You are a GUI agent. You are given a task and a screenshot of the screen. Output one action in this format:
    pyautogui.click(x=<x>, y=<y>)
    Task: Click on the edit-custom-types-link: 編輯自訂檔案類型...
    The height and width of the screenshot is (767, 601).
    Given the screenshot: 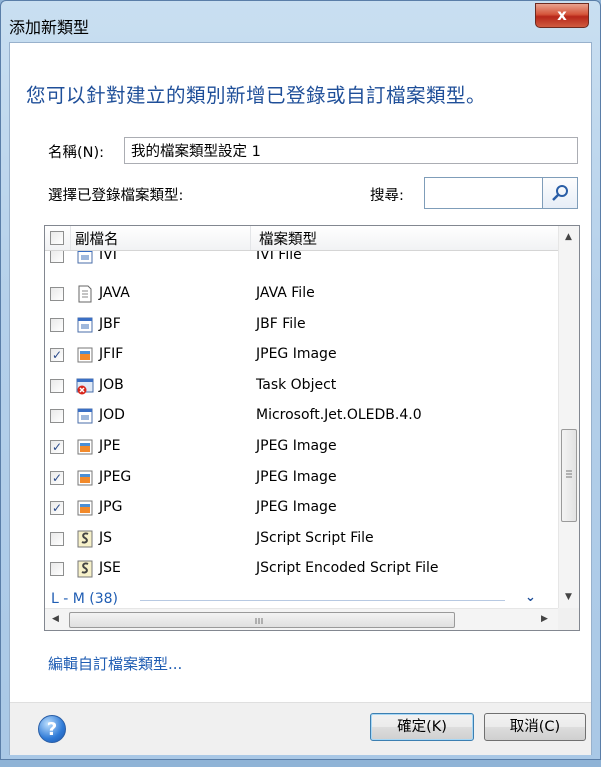 What is the action you would take?
    pyautogui.click(x=115, y=663)
    